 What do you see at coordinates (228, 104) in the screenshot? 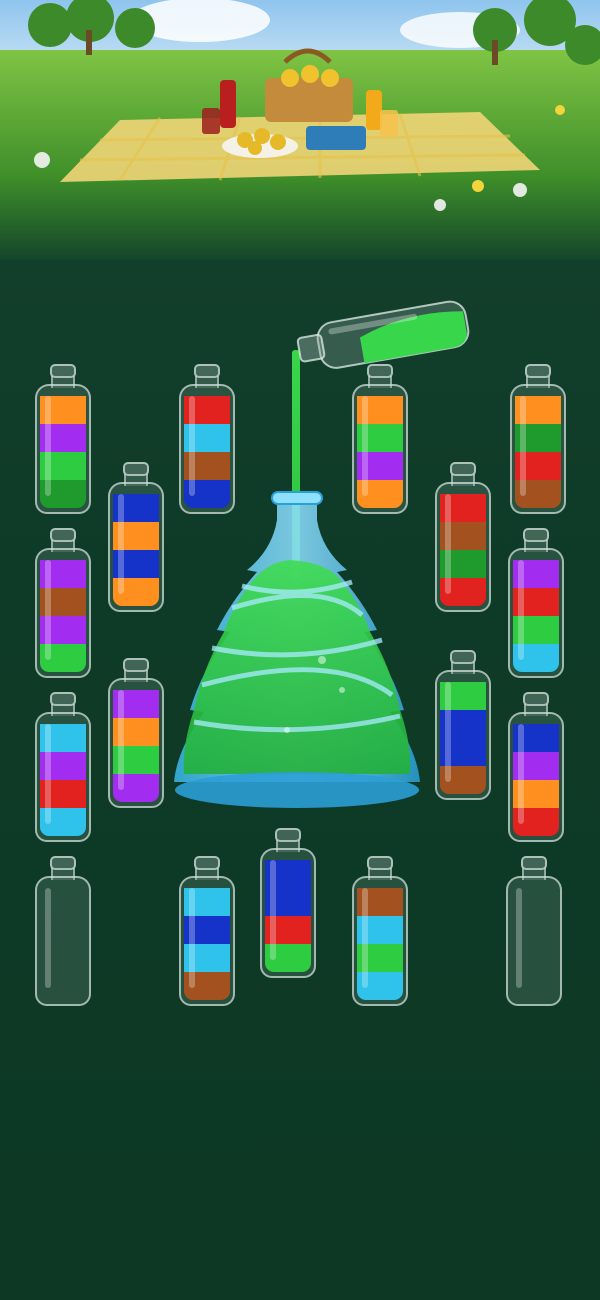
I see `juice-bottle` at bounding box center [228, 104].